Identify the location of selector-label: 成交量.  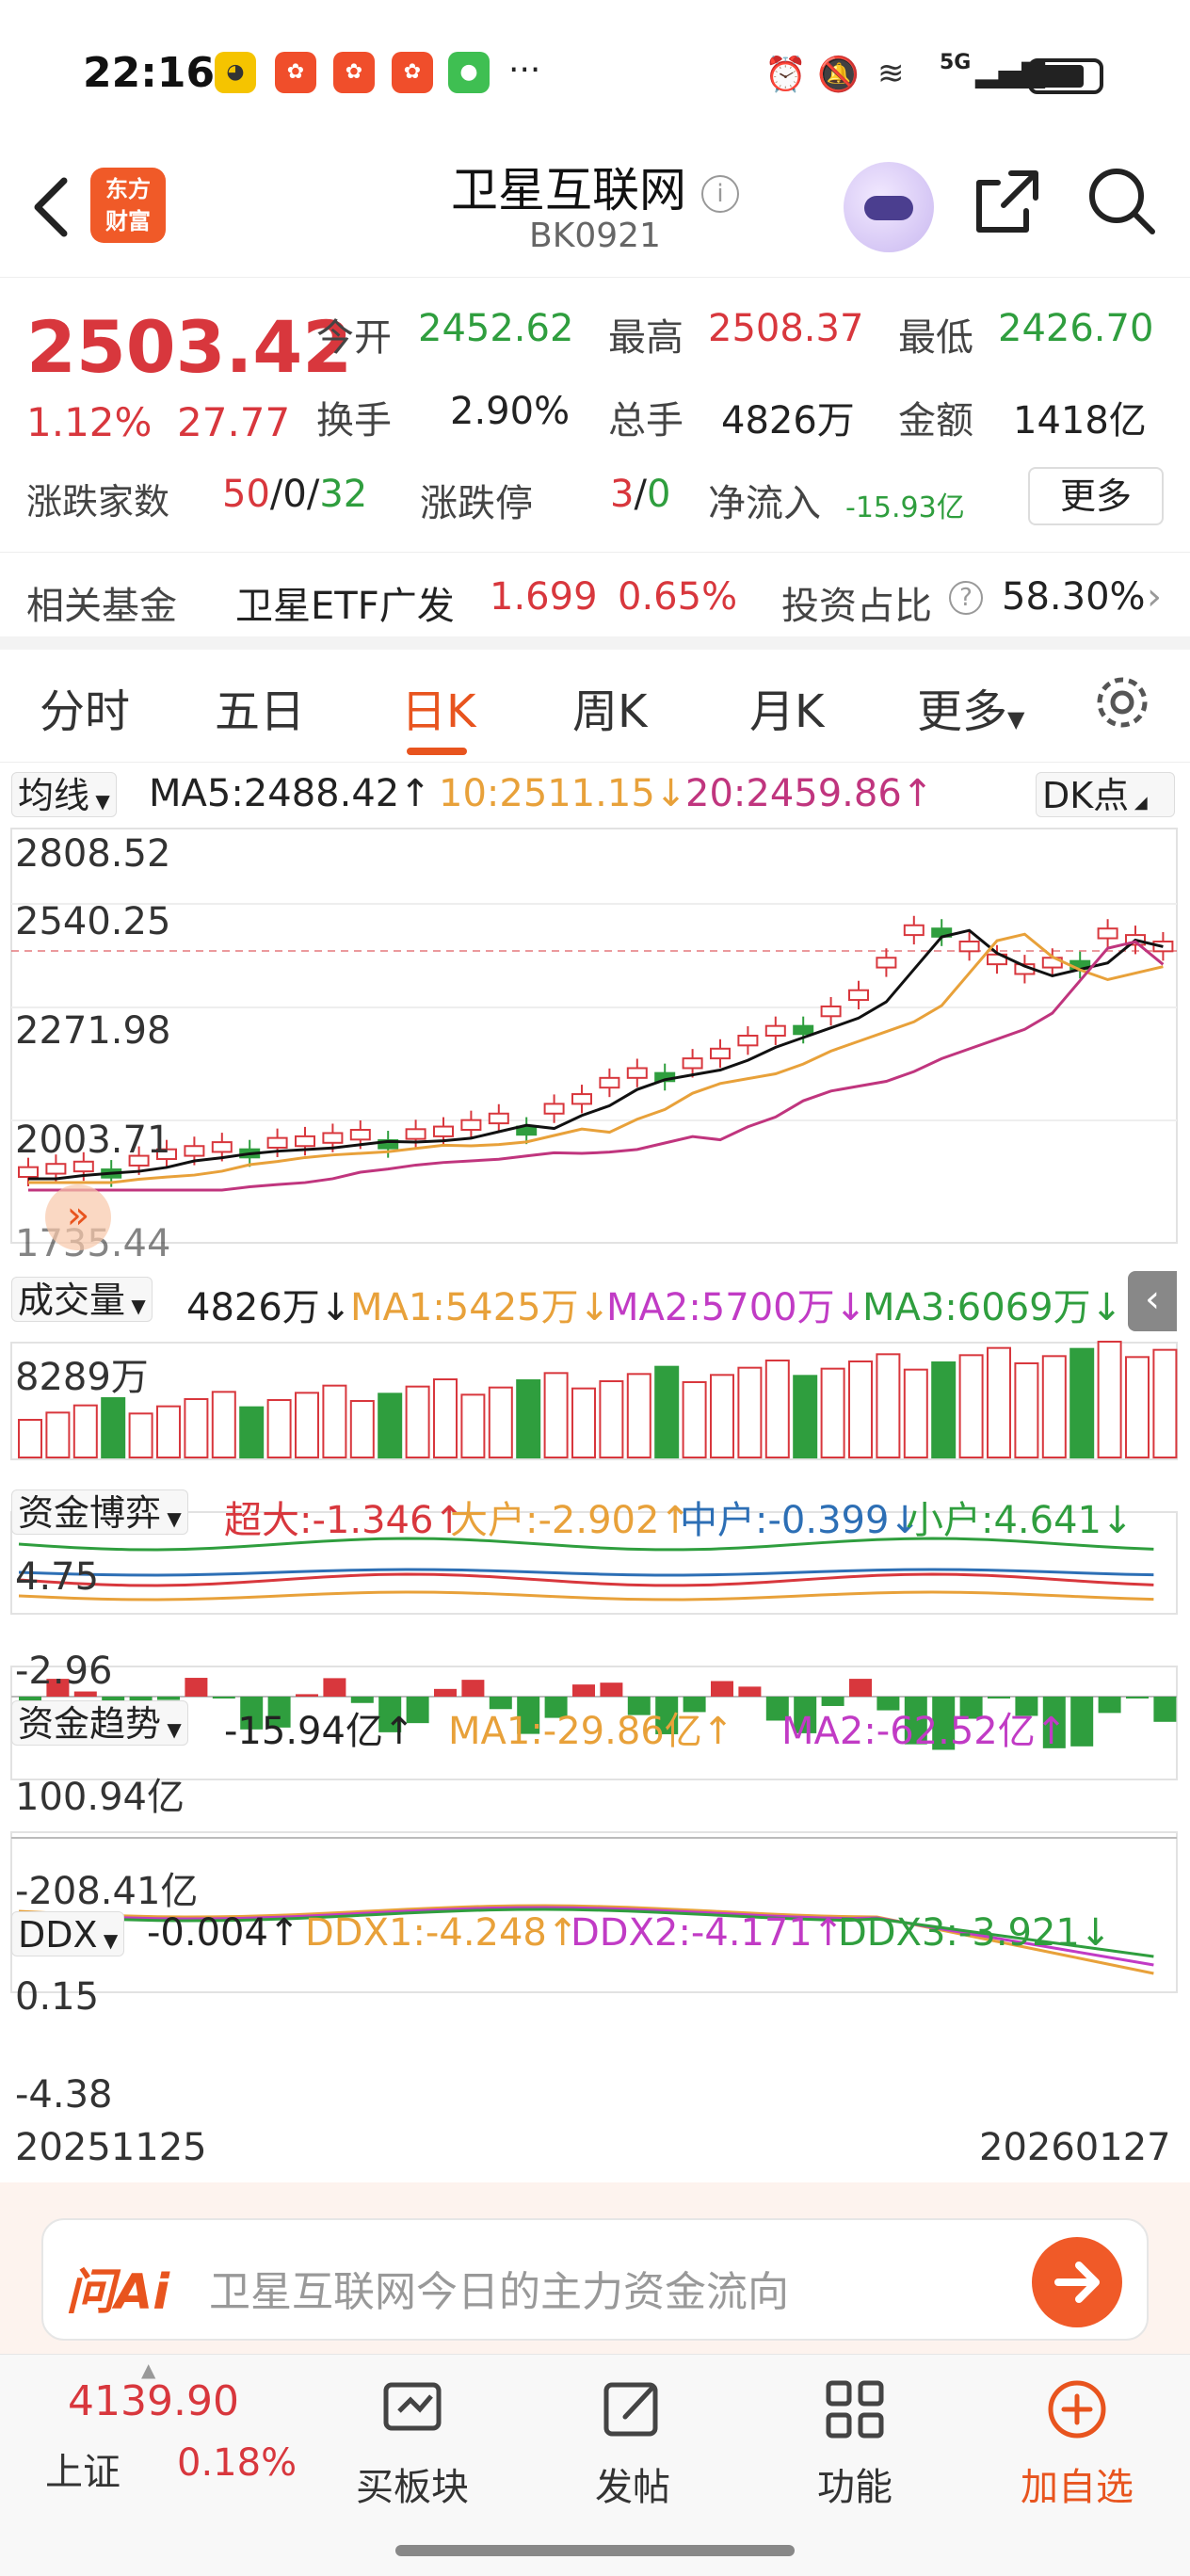
(72, 1300).